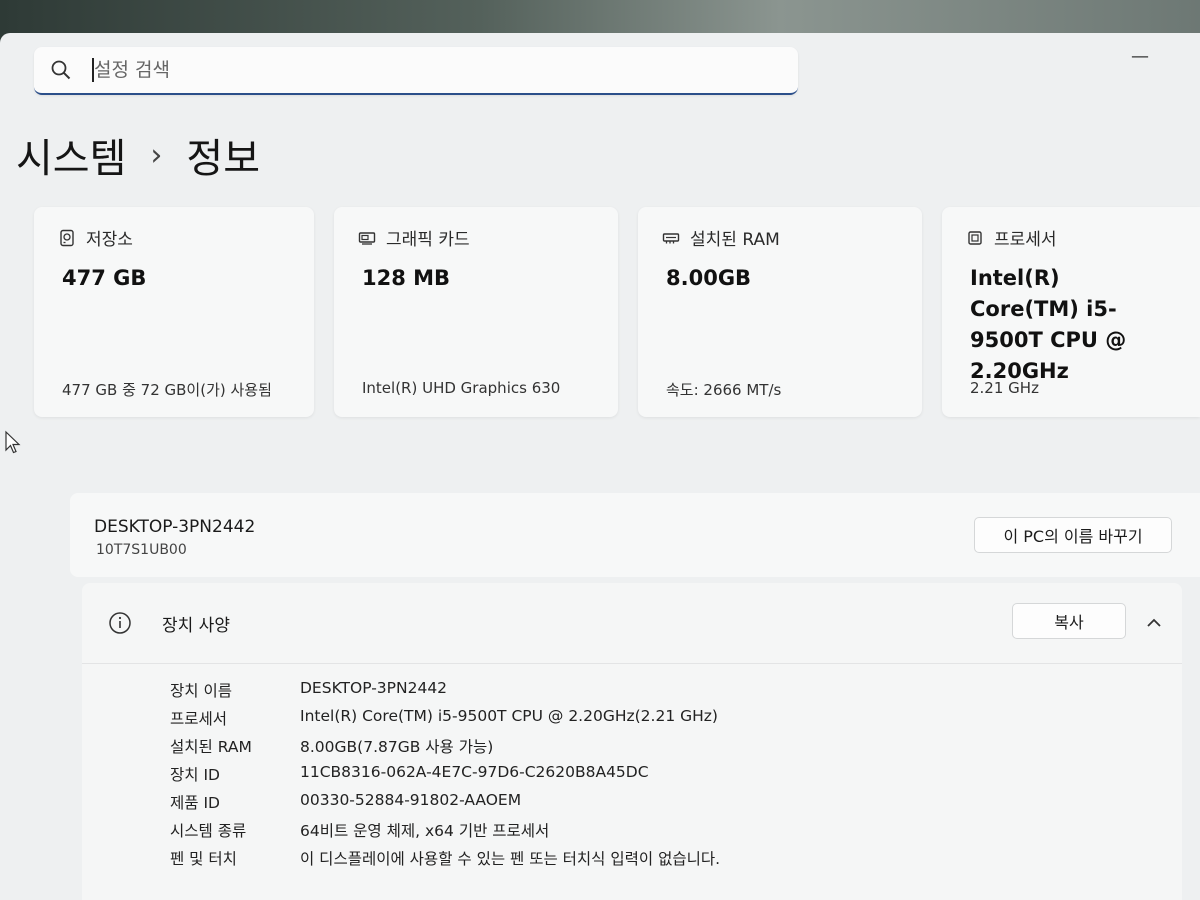 The image size is (1200, 900). I want to click on device-specs-header: 장치 사양 복사, so click(632, 623).